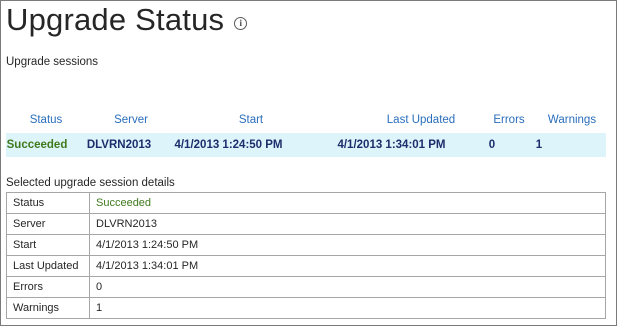 The width and height of the screenshot is (617, 326). What do you see at coordinates (115, 19) in the screenshot?
I see `page-title: Upgrade Status` at bounding box center [115, 19].